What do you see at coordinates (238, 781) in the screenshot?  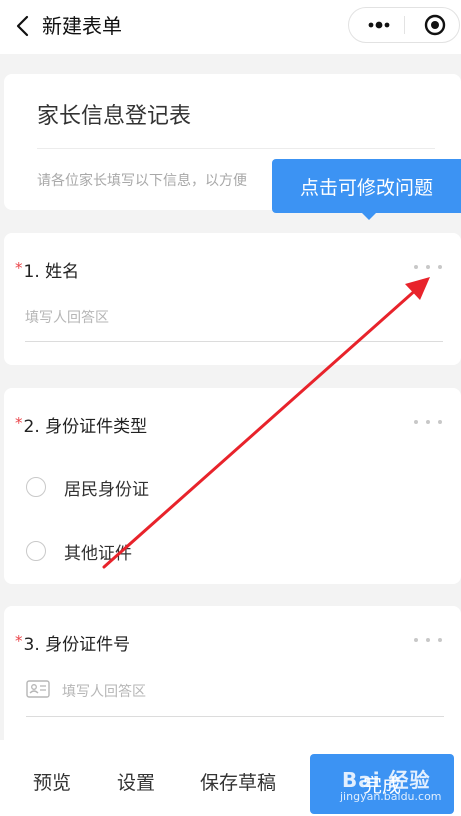 I see `save-draft-button: 保存草稿` at bounding box center [238, 781].